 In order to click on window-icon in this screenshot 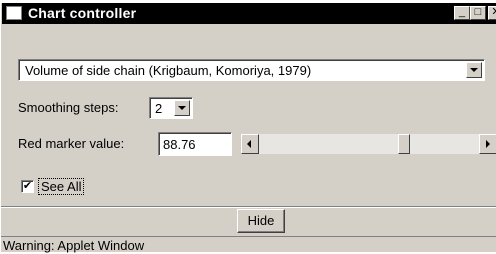, I will do `click(14, 13)`.